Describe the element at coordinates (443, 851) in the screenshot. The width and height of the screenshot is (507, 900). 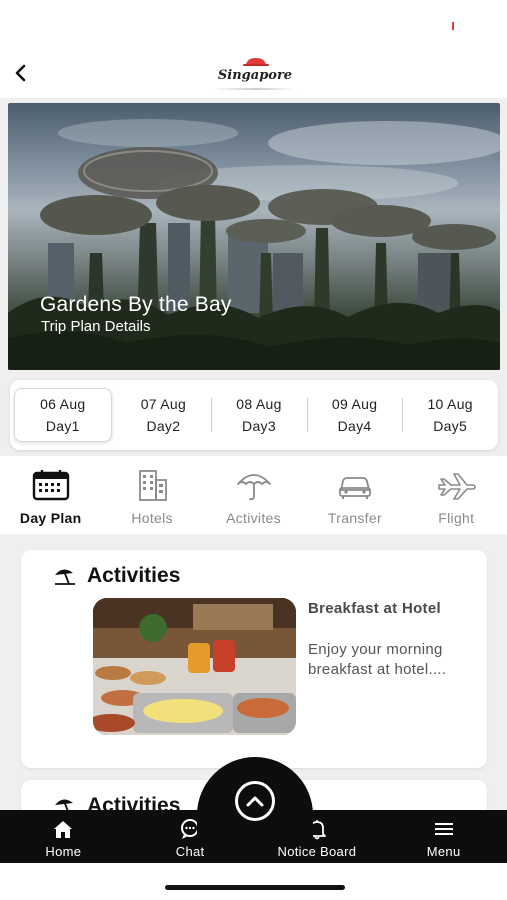
I see `nav-label: Menu` at that location.